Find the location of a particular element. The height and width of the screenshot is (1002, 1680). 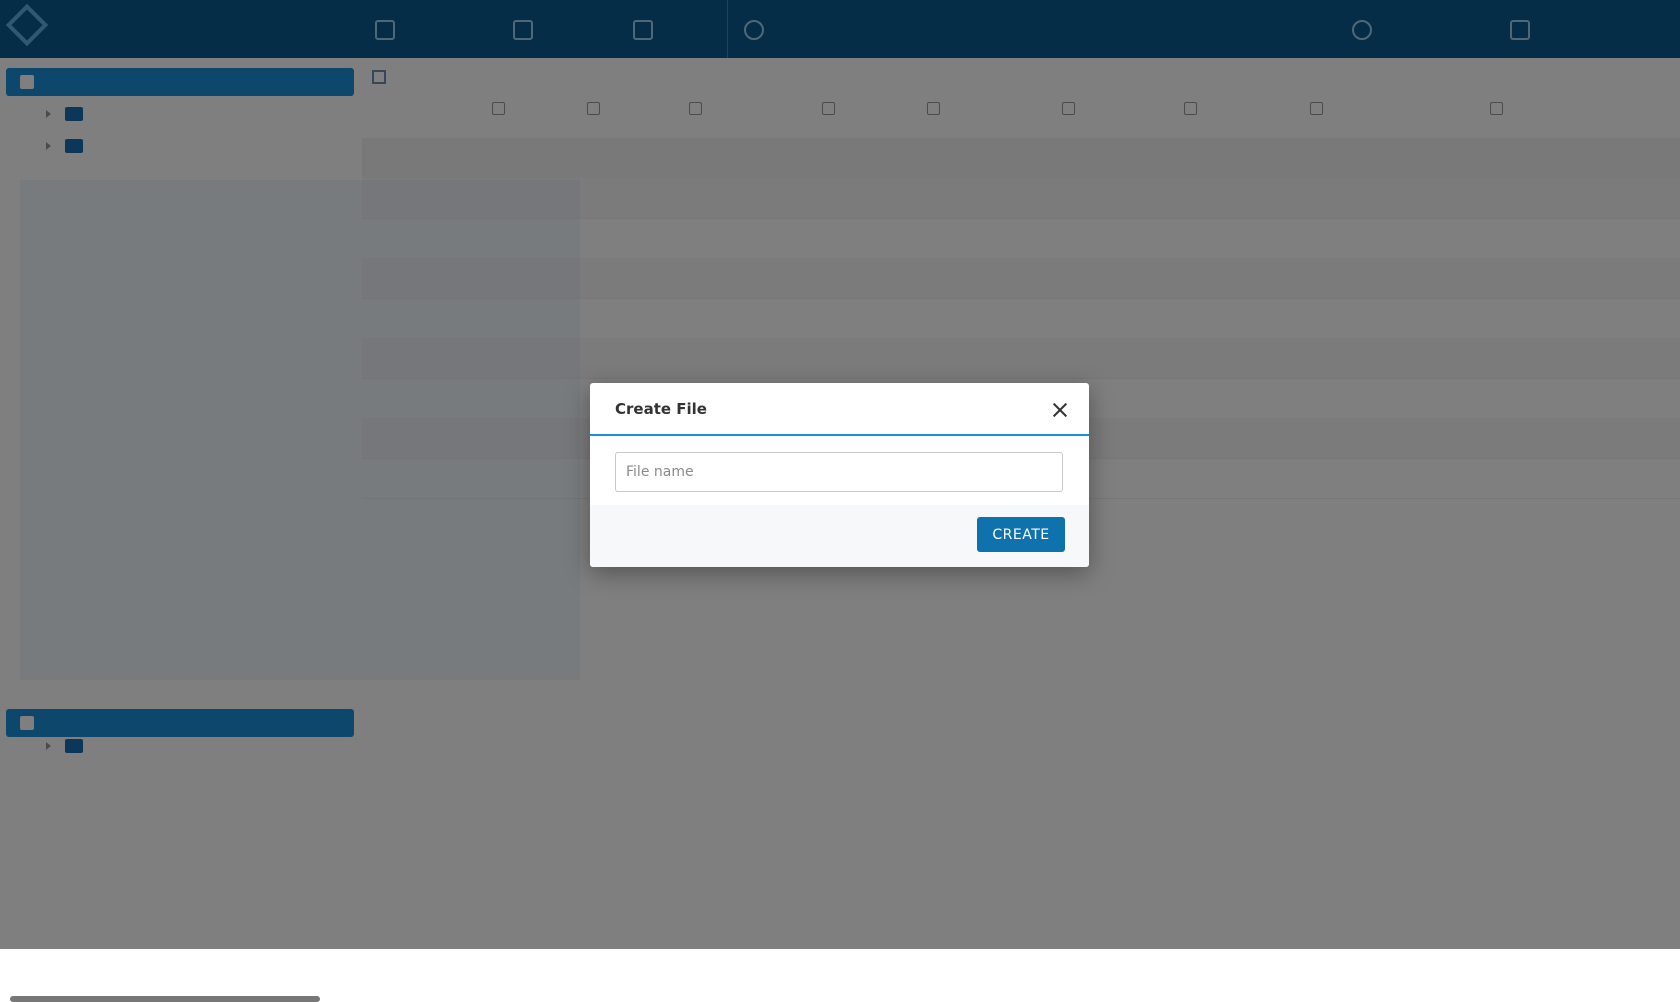

dialog-header: Create File is located at coordinates (839, 409).